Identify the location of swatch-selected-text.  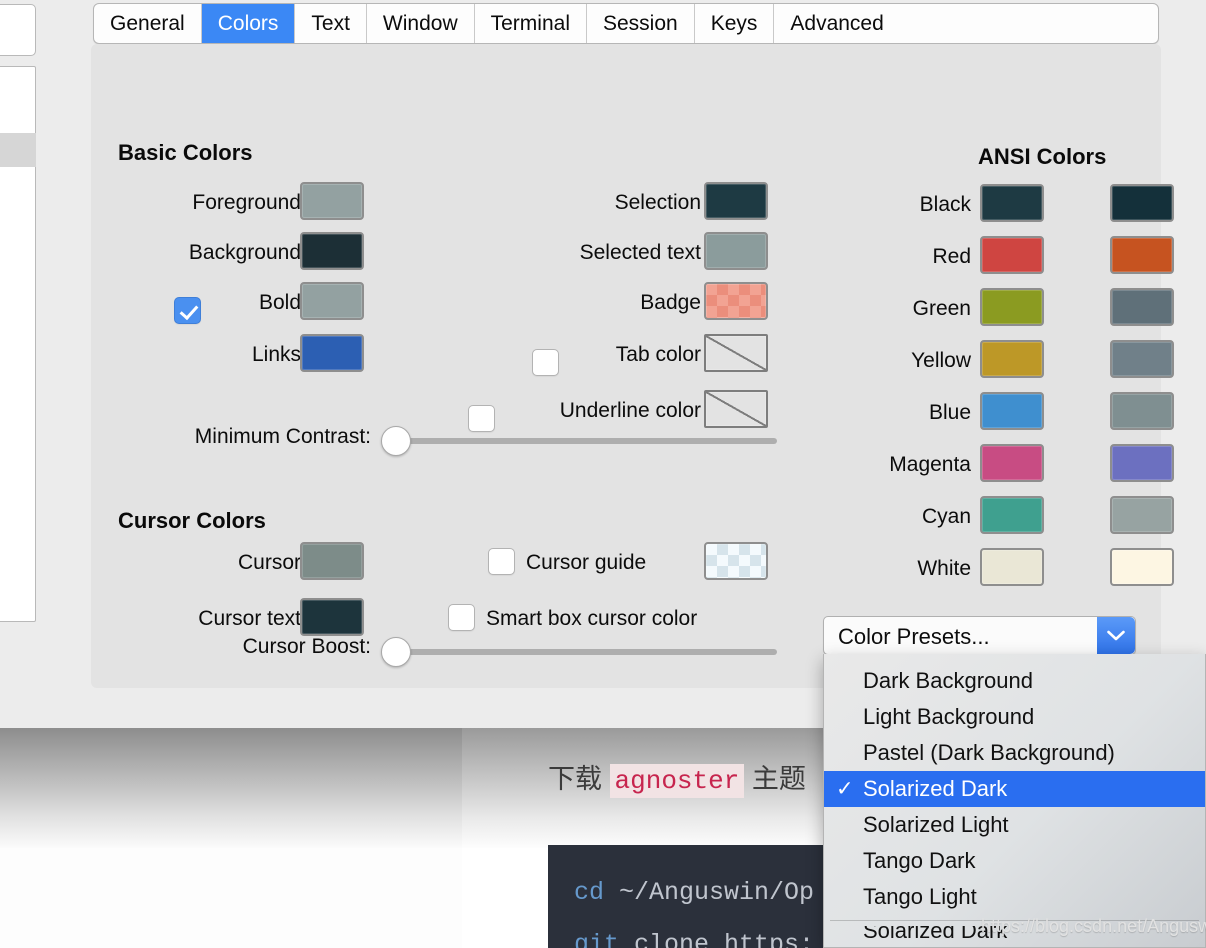
(736, 251).